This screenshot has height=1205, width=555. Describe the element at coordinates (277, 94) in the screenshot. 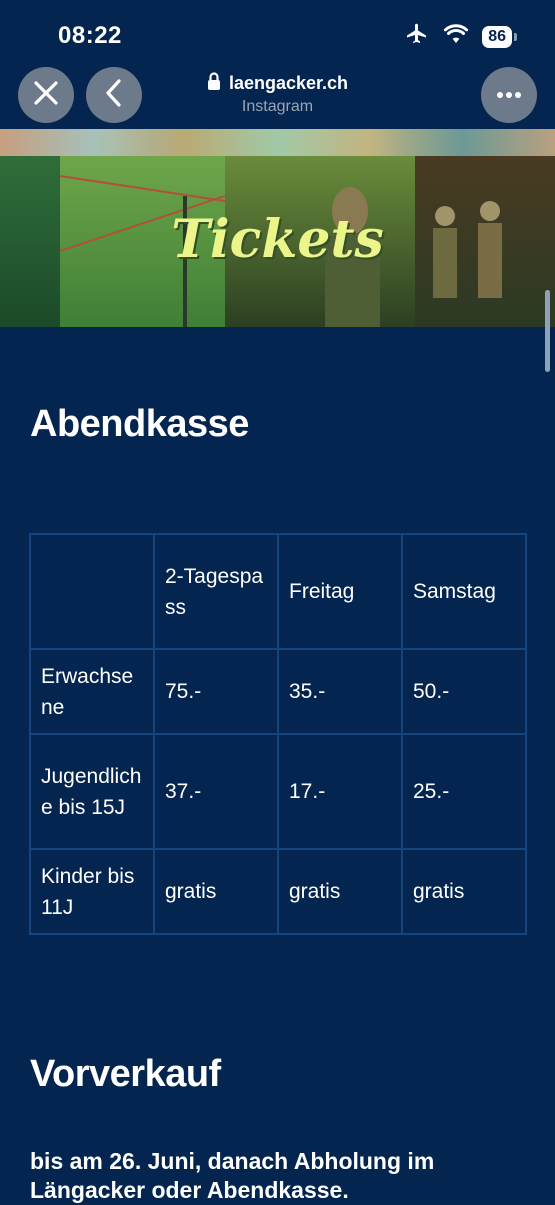

I see `address-bar: laengacker.ch Instagram` at that location.